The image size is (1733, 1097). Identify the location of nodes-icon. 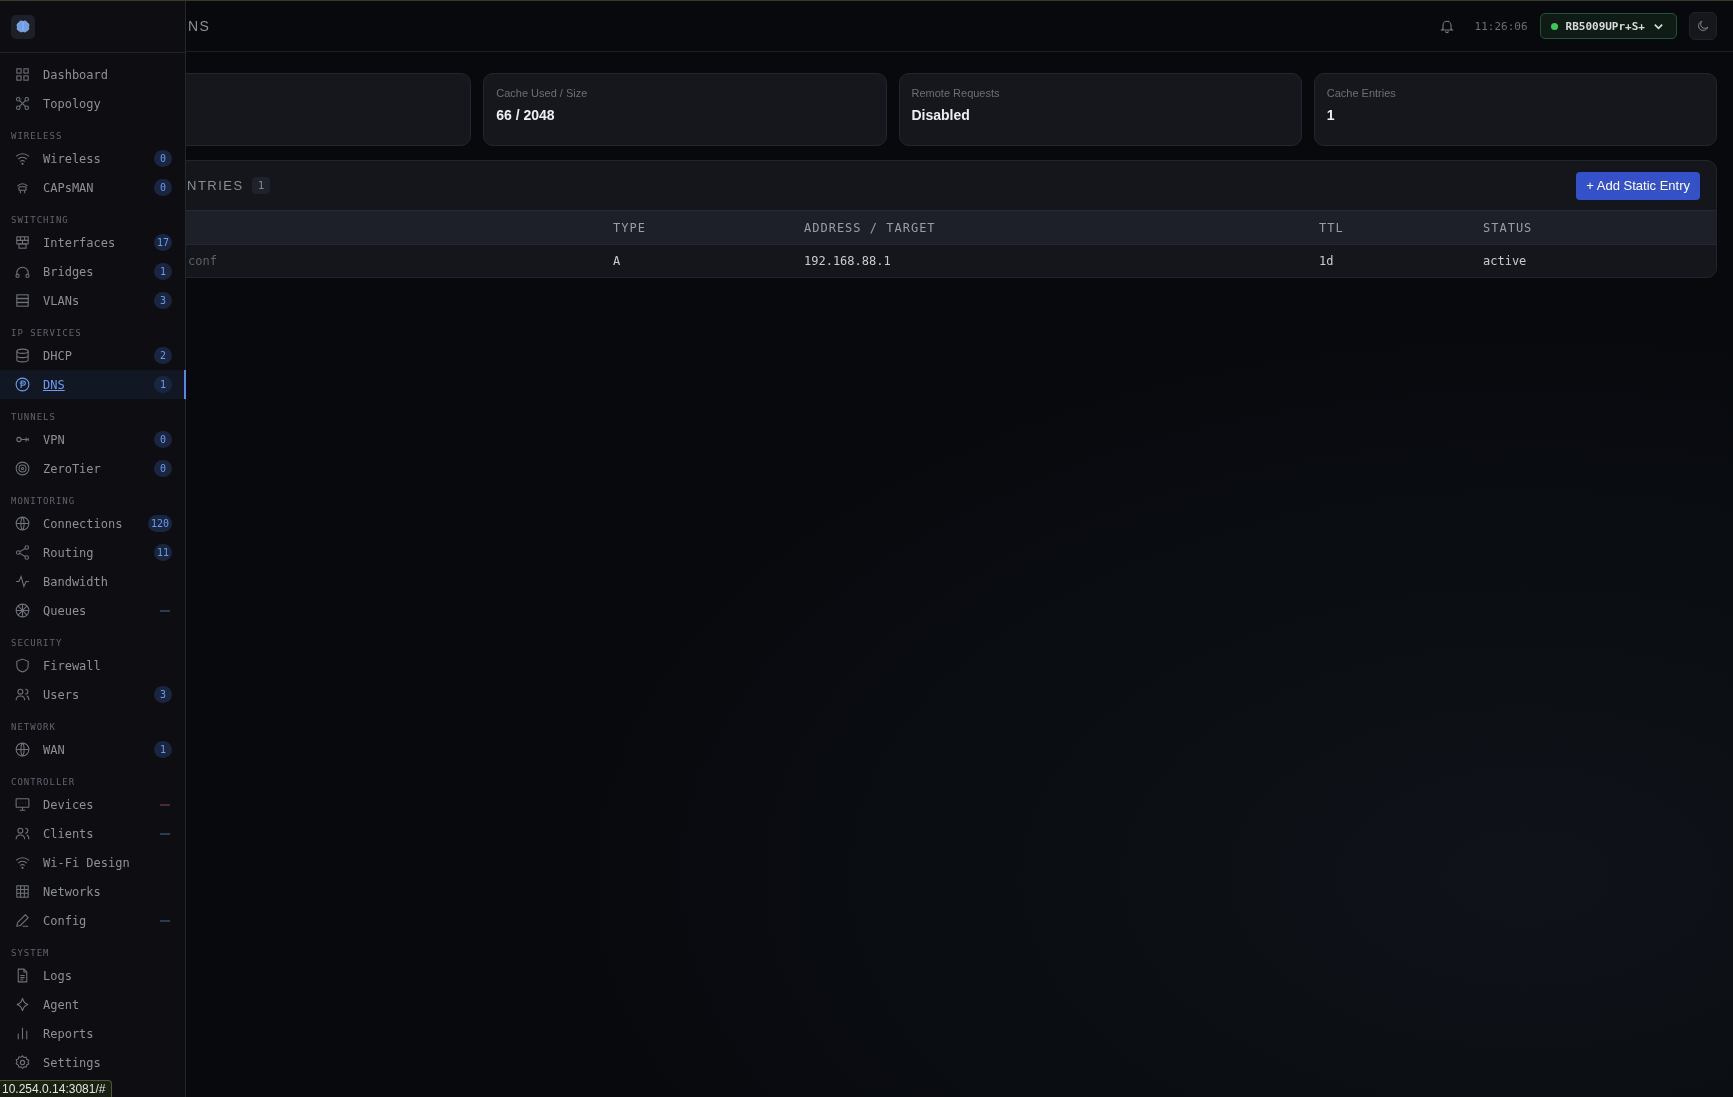
(22, 103).